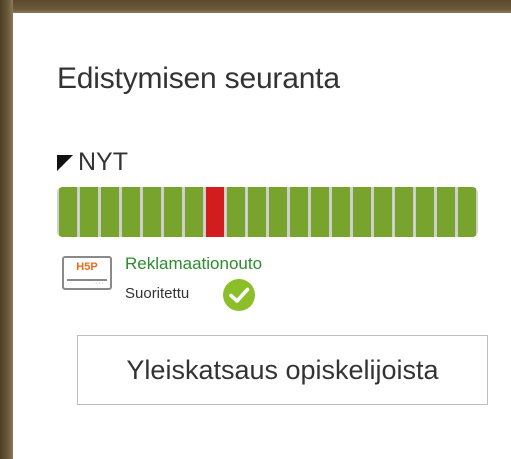  Describe the element at coordinates (215, 212) in the screenshot. I see `progress-segment-current` at that location.